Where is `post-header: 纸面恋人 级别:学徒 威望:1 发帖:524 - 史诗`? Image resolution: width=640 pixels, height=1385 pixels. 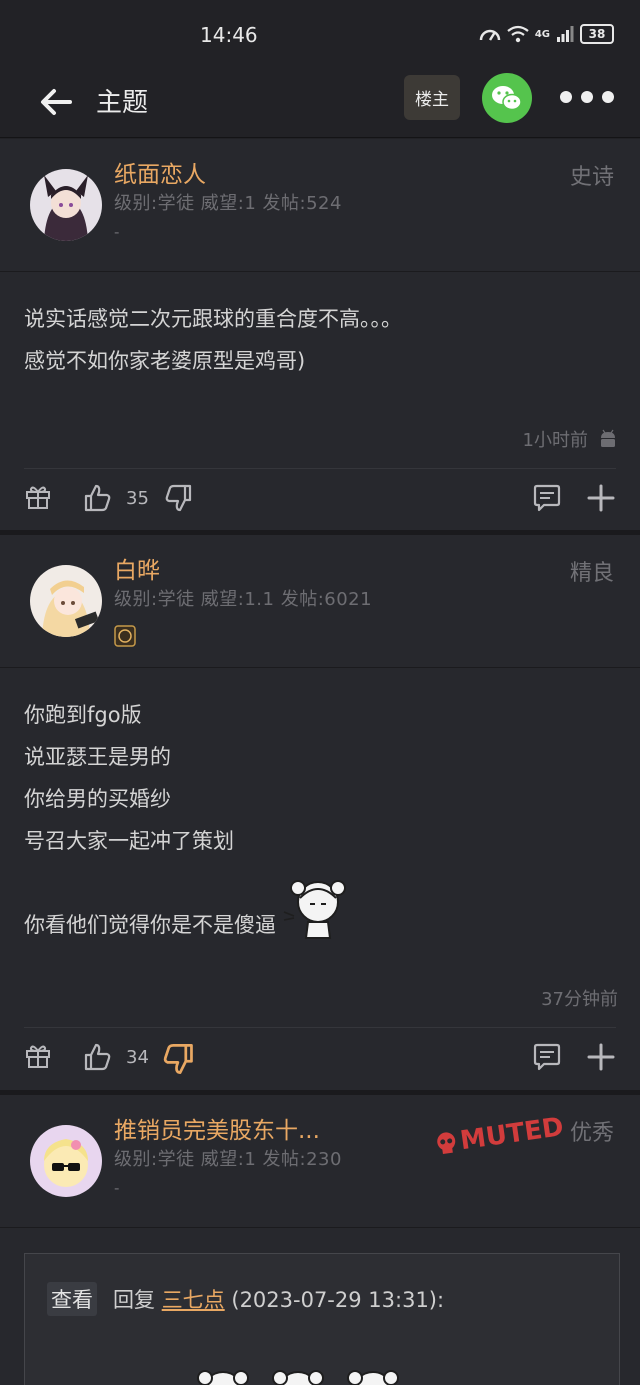 post-header: 纸面恋人 级别:学徒 威望:1 发帖:524 - 史诗 is located at coordinates (320, 205).